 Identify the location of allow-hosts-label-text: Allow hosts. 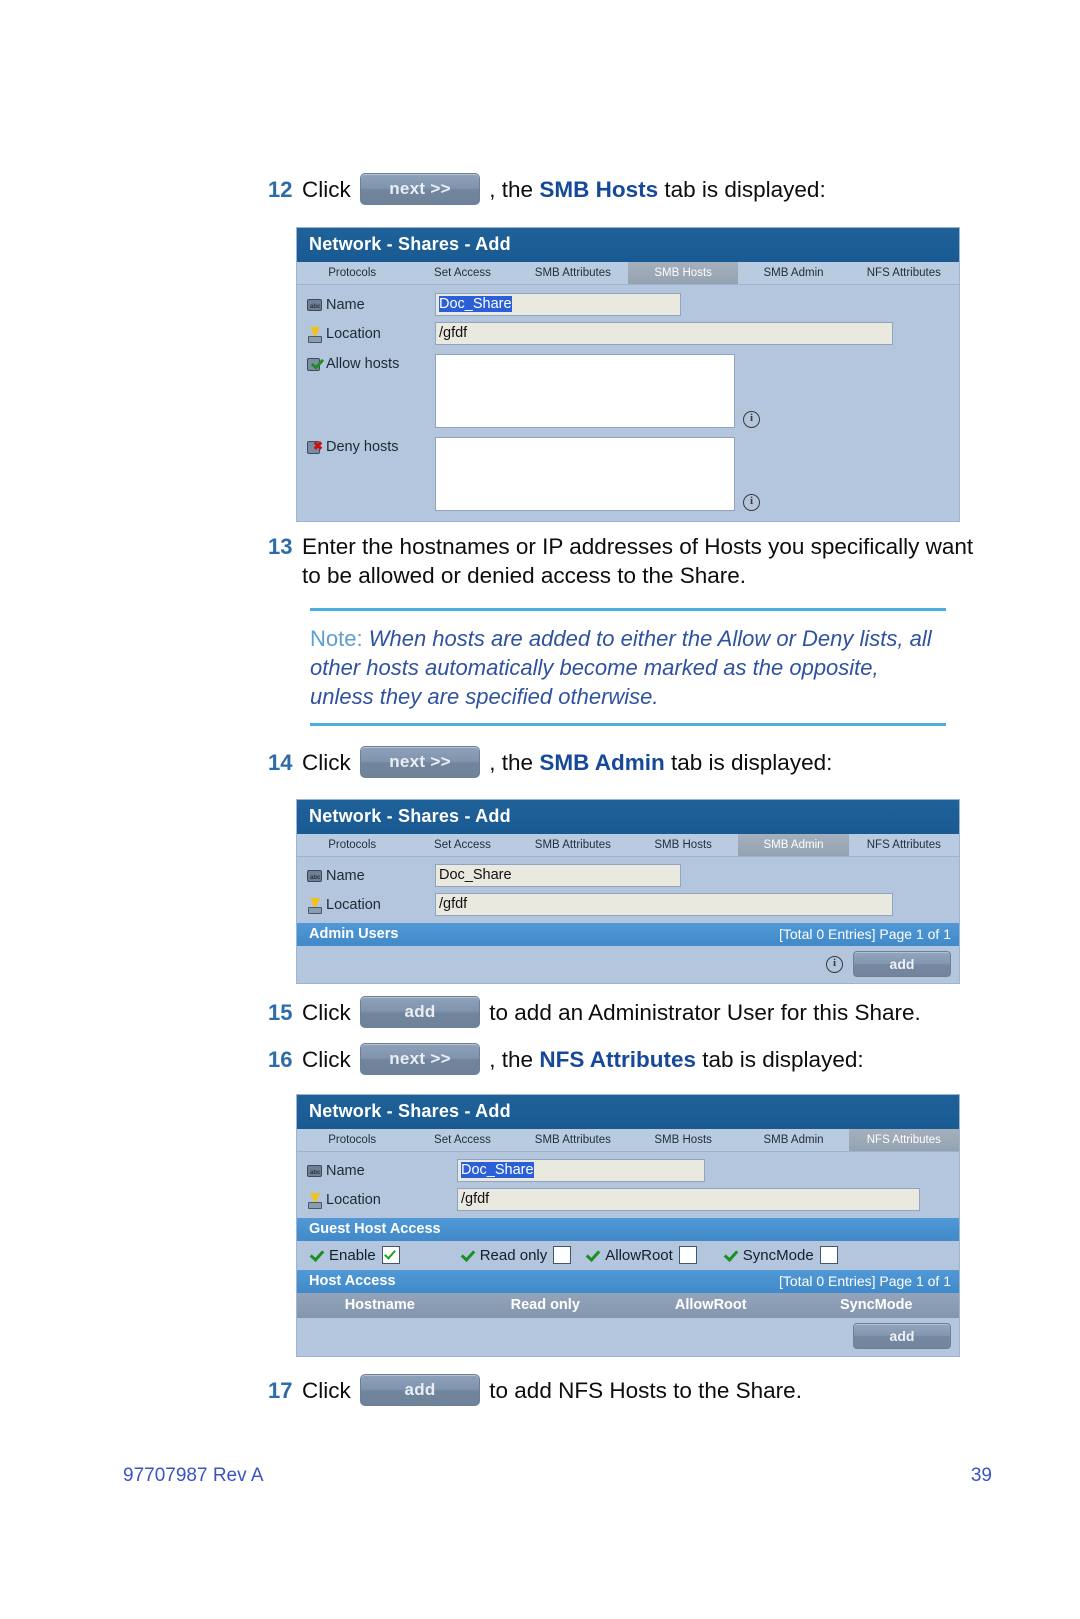
(363, 364).